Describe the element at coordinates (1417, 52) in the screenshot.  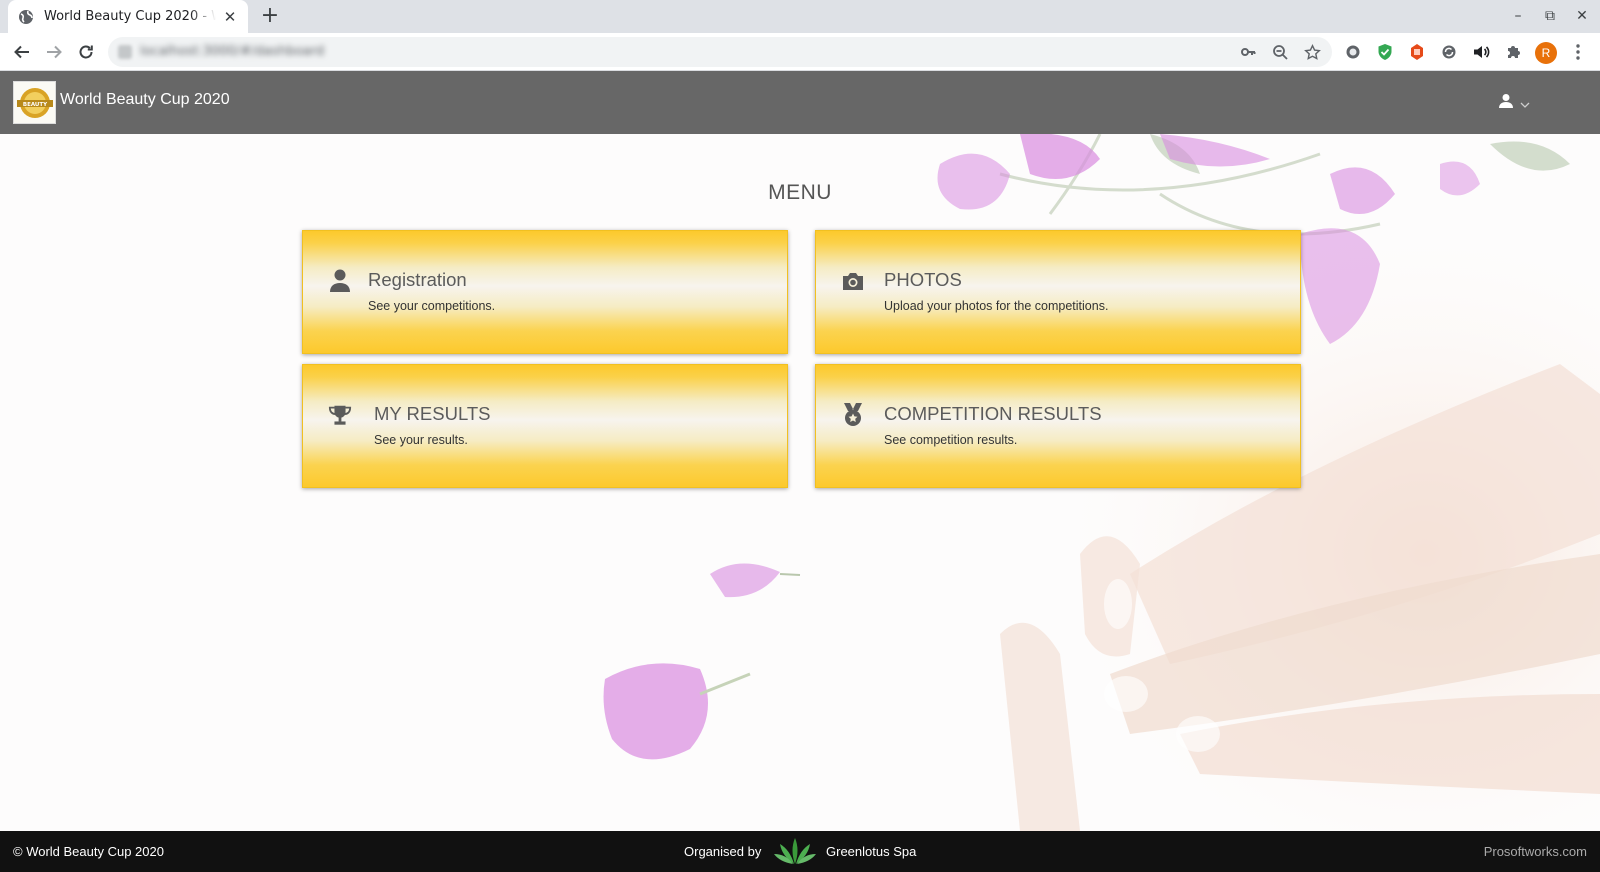
I see `red-extension-icon` at that location.